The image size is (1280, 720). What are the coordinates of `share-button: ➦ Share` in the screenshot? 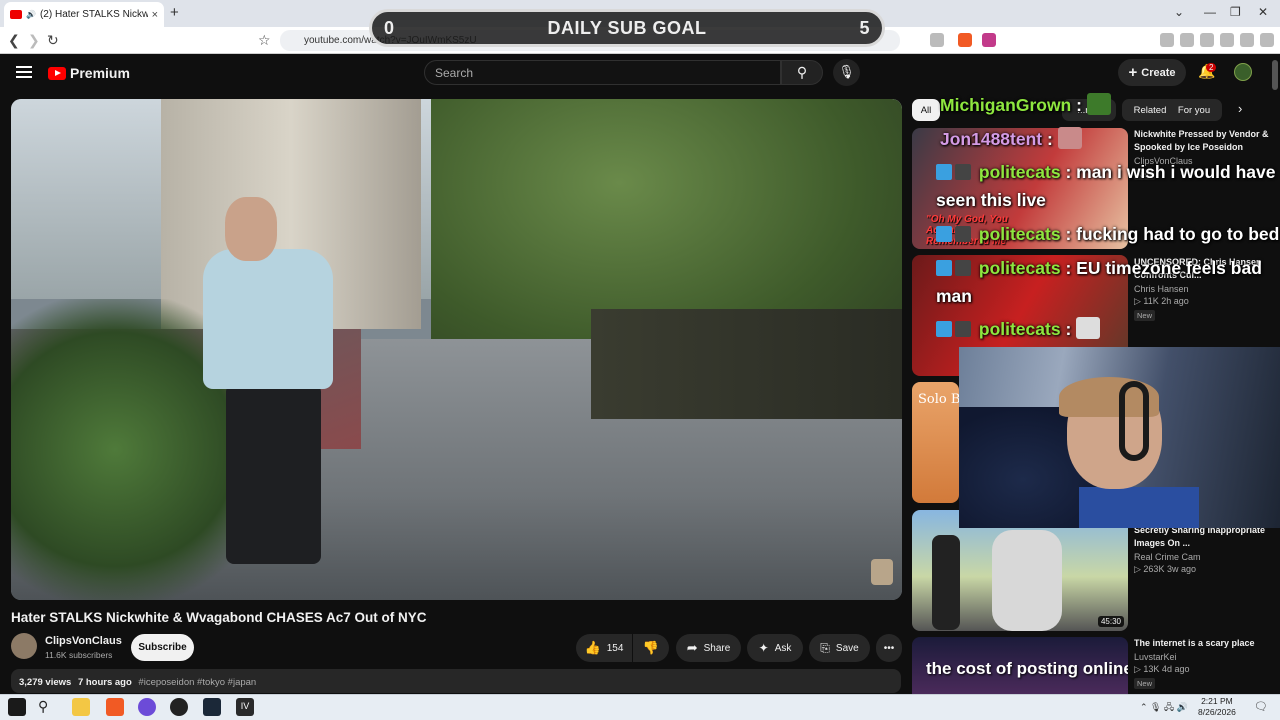 It's located at (708, 648).